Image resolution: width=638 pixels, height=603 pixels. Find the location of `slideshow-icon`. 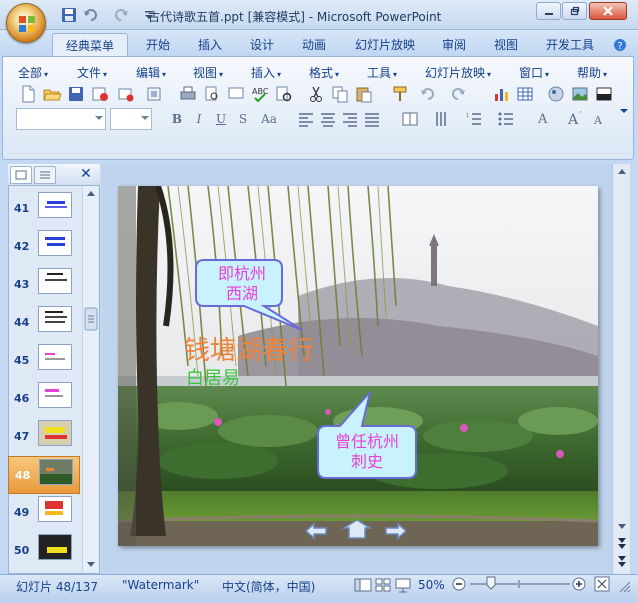

slideshow-icon is located at coordinates (403, 585).